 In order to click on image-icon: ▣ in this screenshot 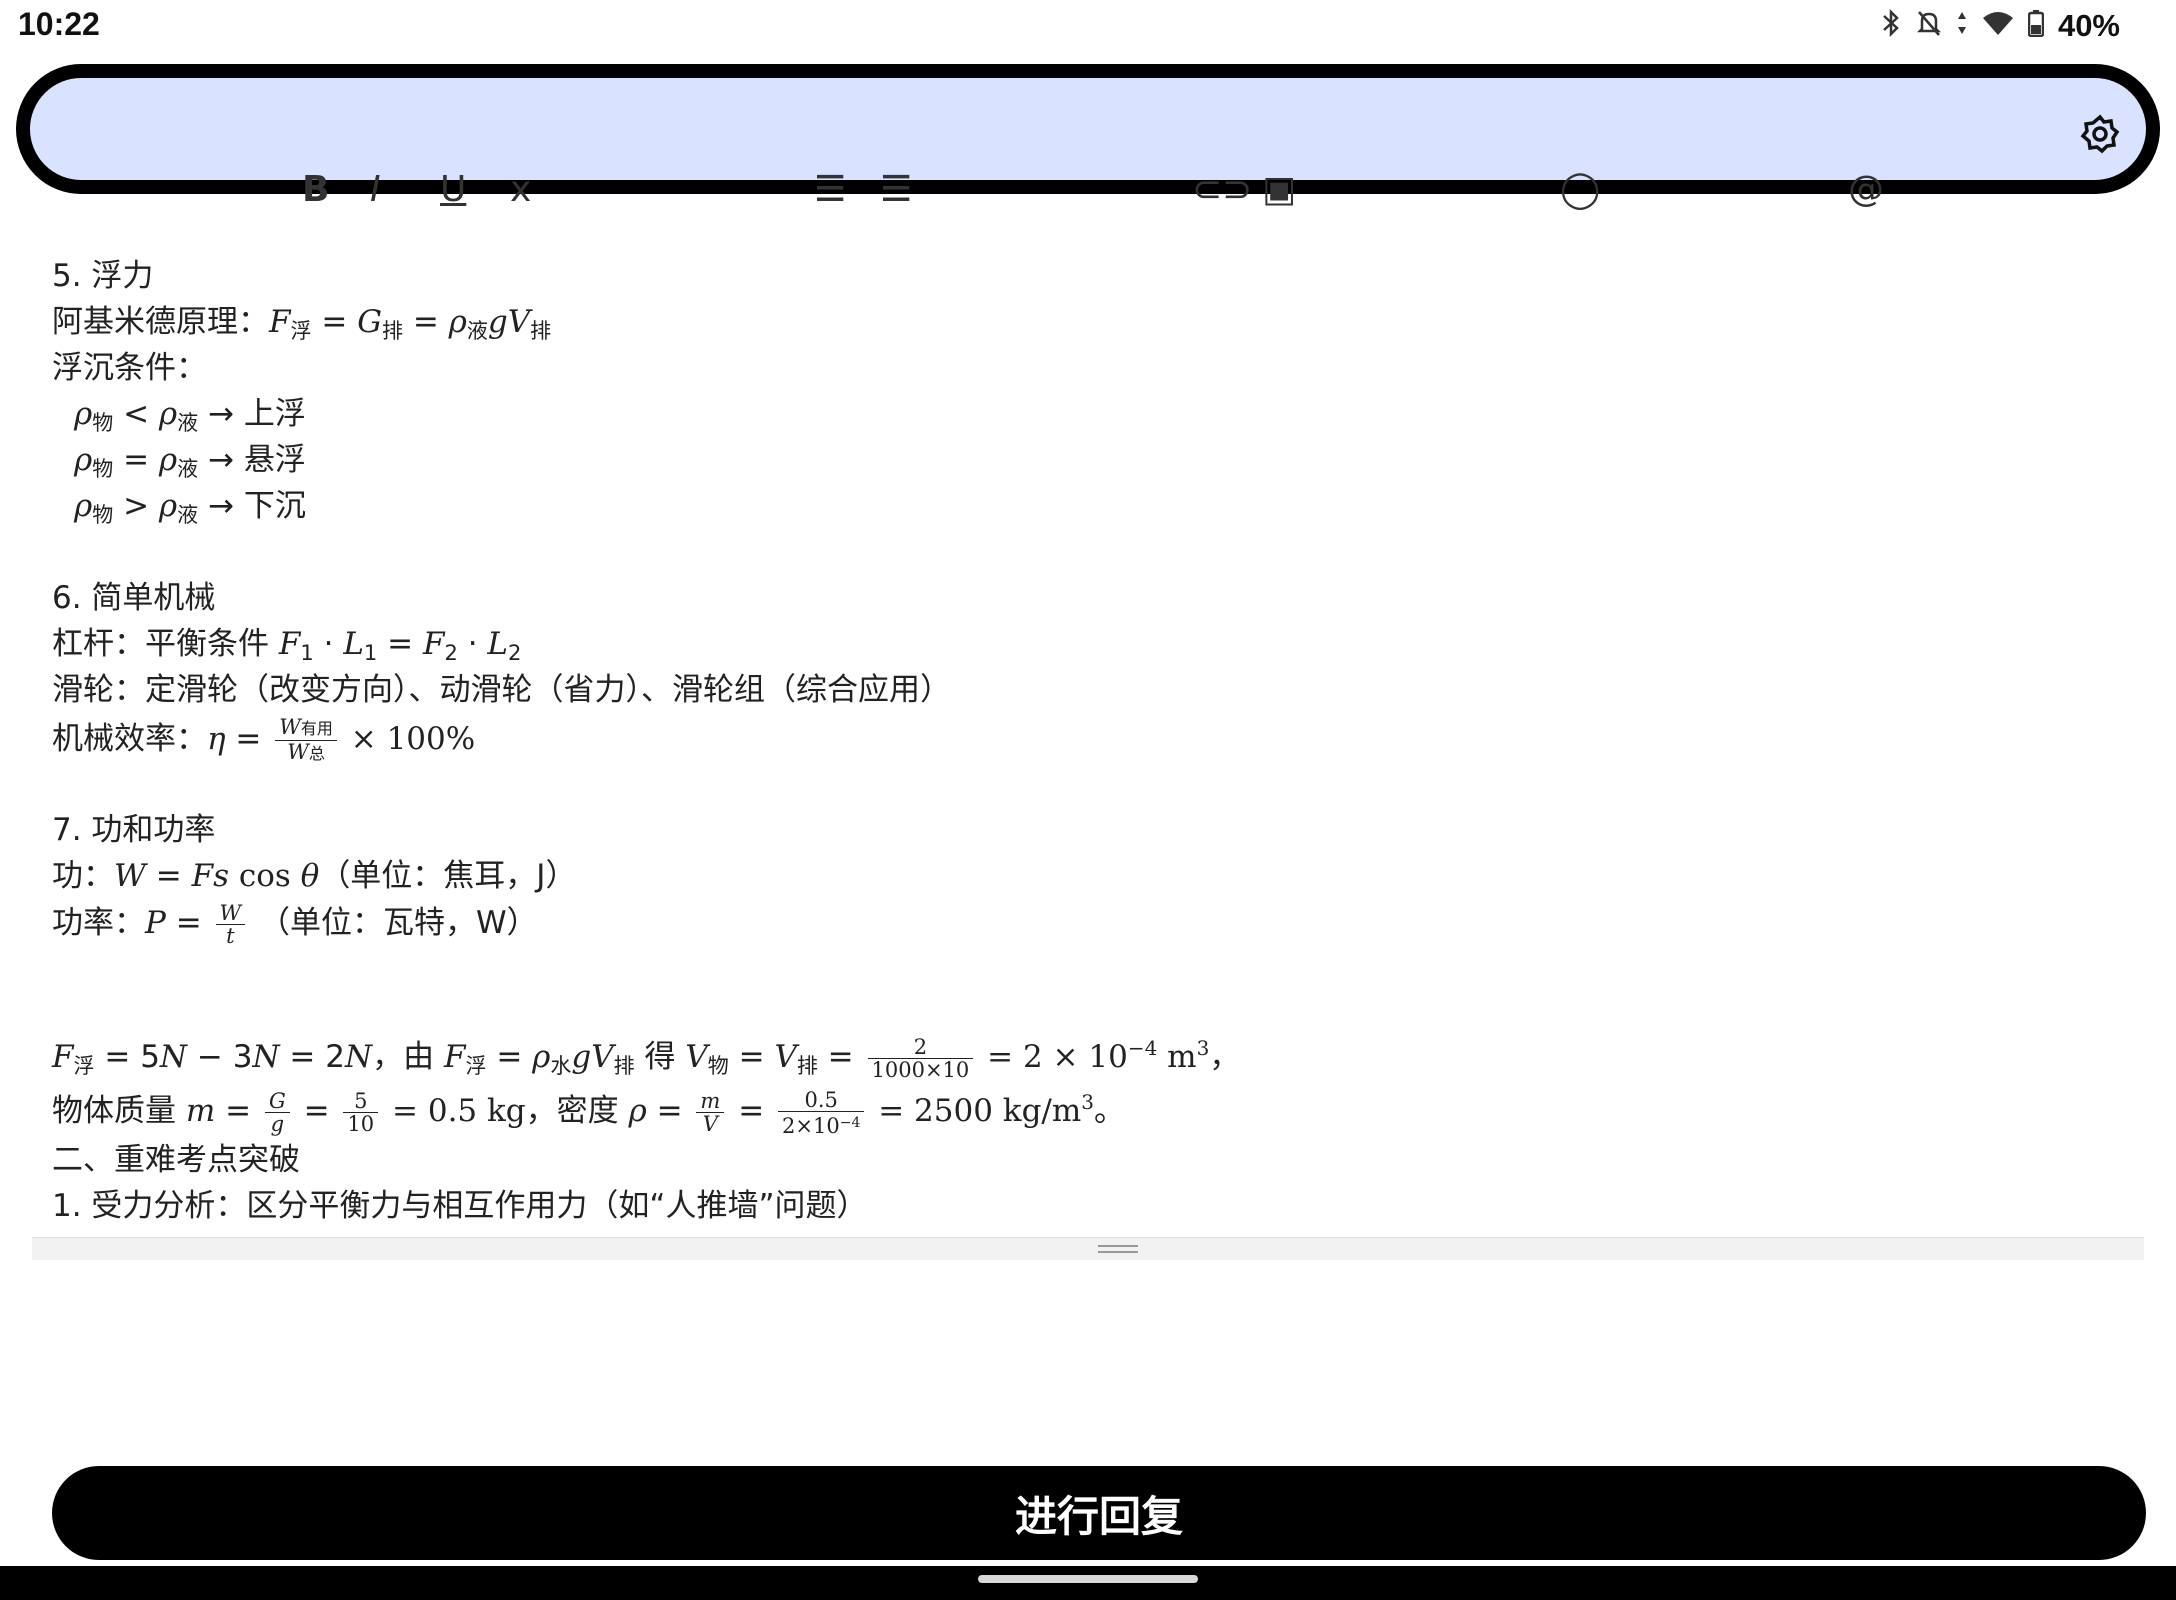, I will do `click(1279, 190)`.